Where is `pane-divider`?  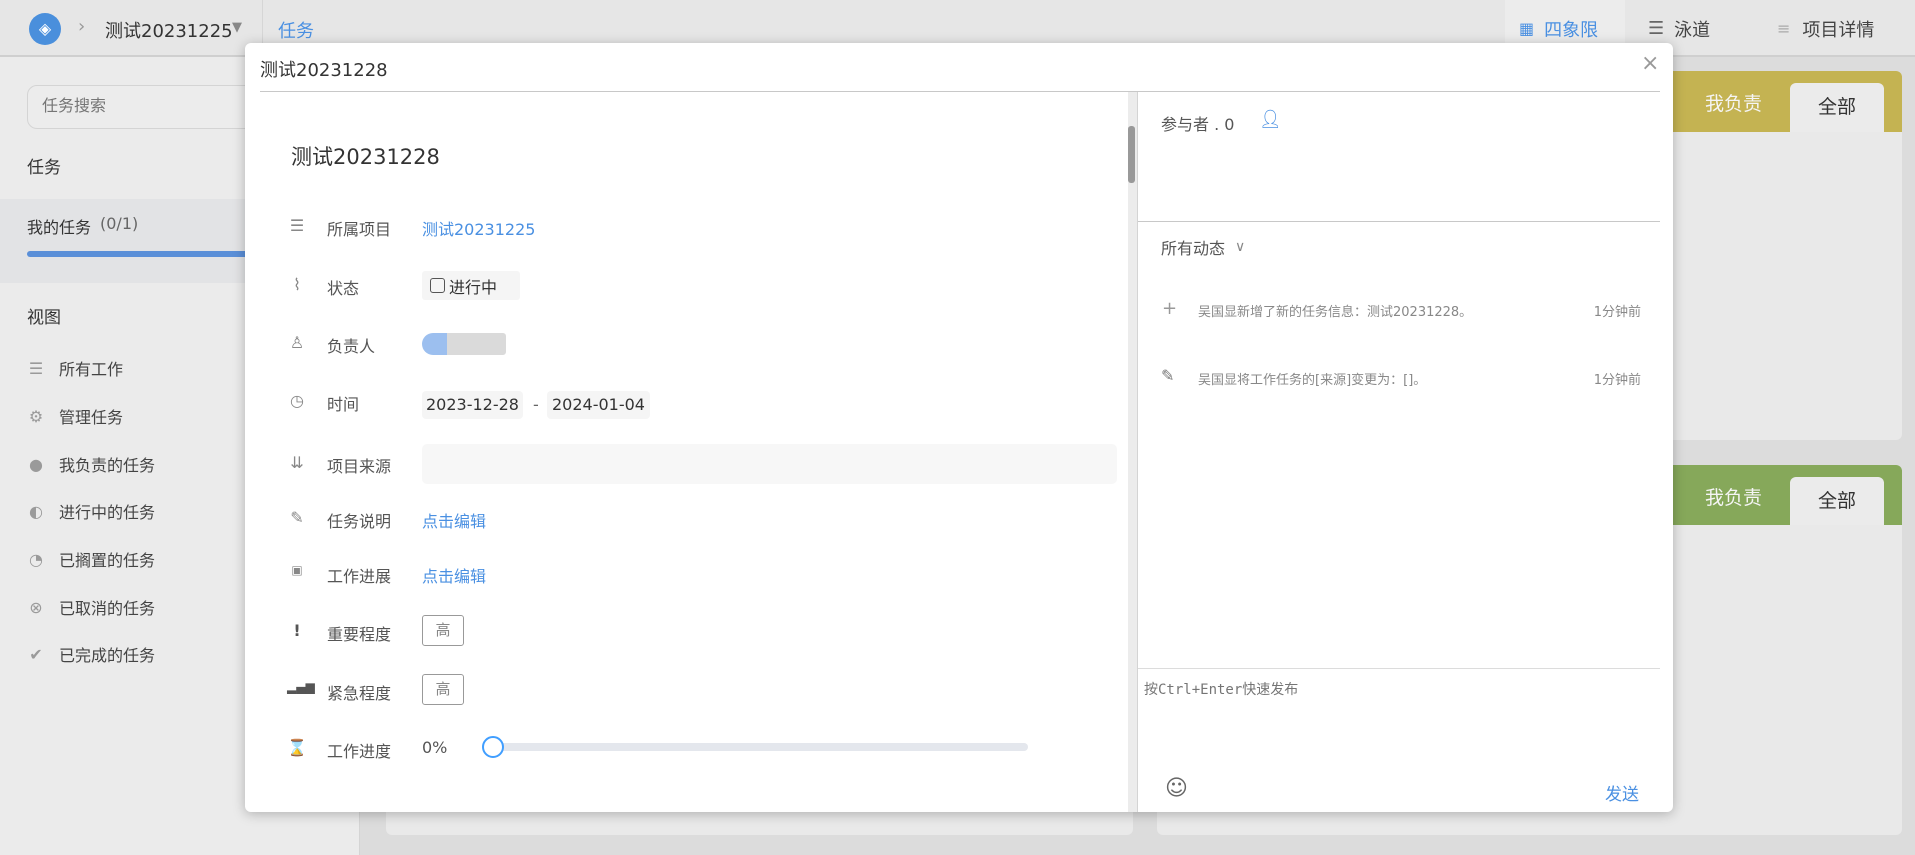 pane-divider is located at coordinates (1137, 452).